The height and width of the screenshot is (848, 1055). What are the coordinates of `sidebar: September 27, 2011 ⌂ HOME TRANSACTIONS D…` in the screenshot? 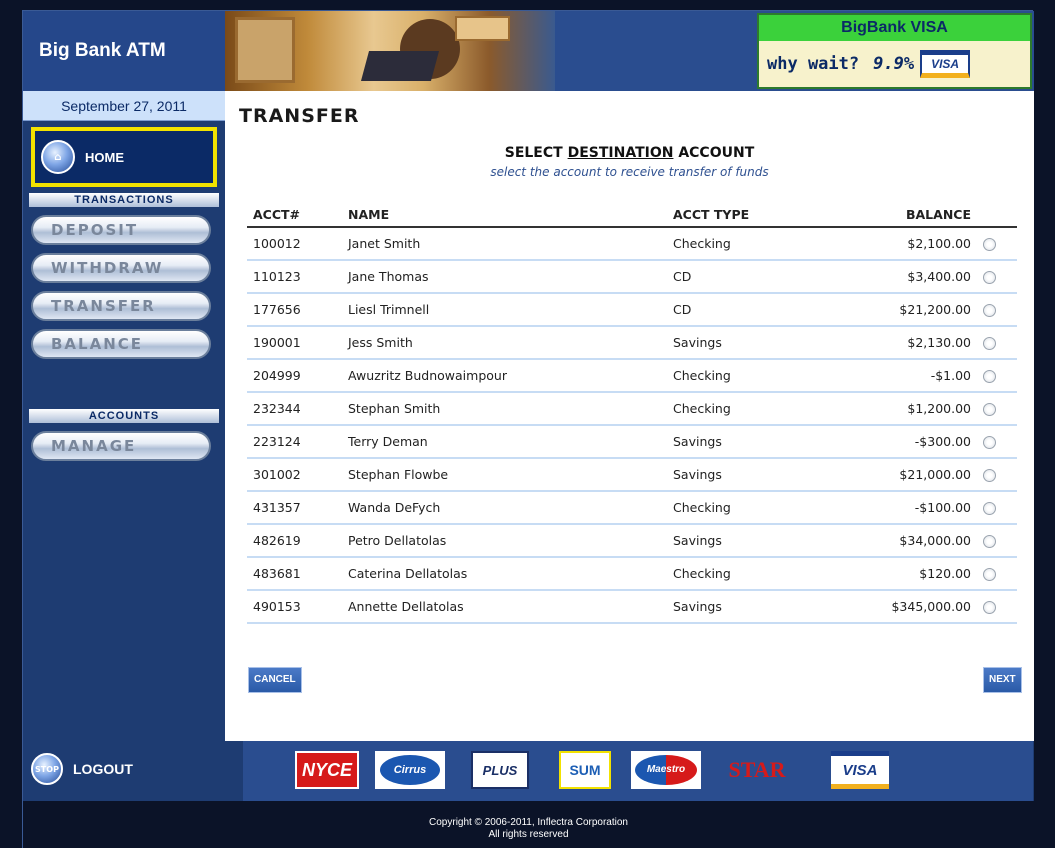 It's located at (124, 416).